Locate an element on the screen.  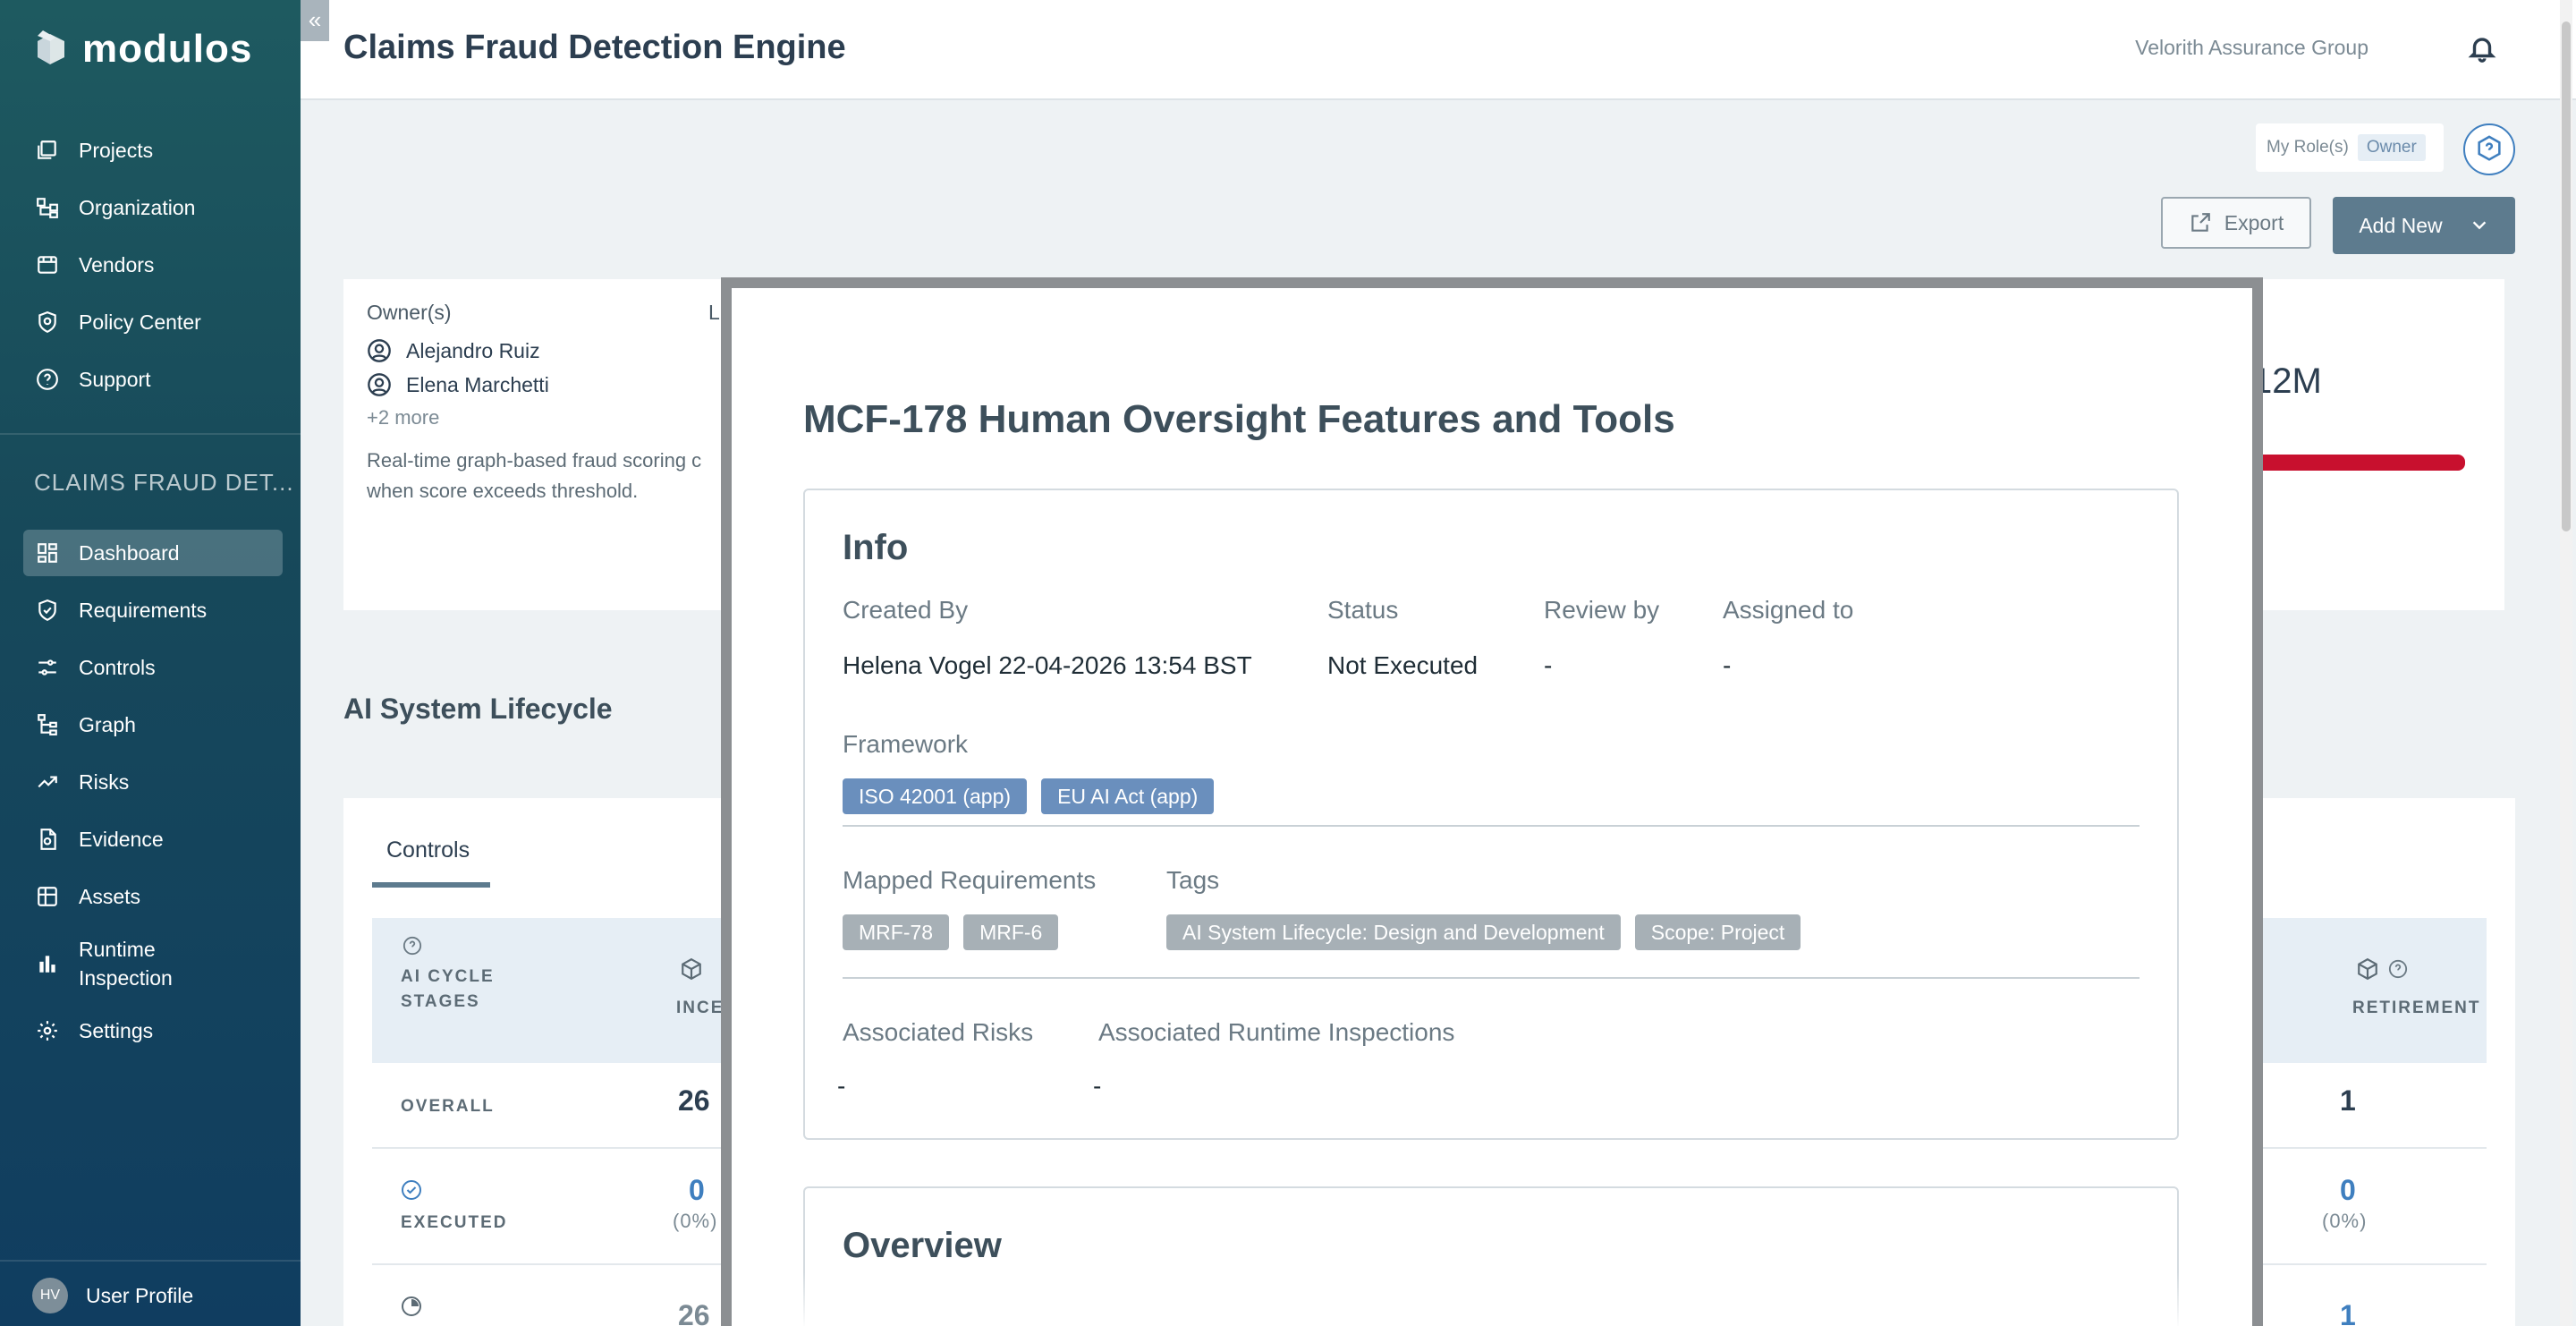
sidebar-item-settings: Settings is located at coordinates (153, 1030).